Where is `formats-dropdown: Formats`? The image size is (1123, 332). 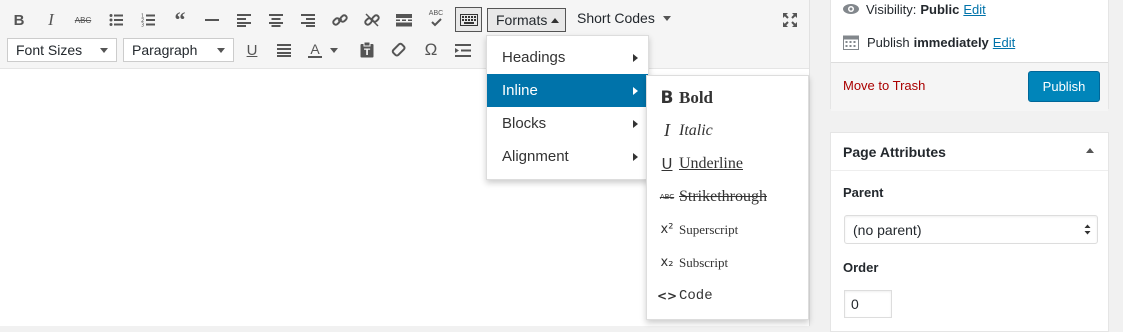
formats-dropdown: Formats is located at coordinates (526, 20).